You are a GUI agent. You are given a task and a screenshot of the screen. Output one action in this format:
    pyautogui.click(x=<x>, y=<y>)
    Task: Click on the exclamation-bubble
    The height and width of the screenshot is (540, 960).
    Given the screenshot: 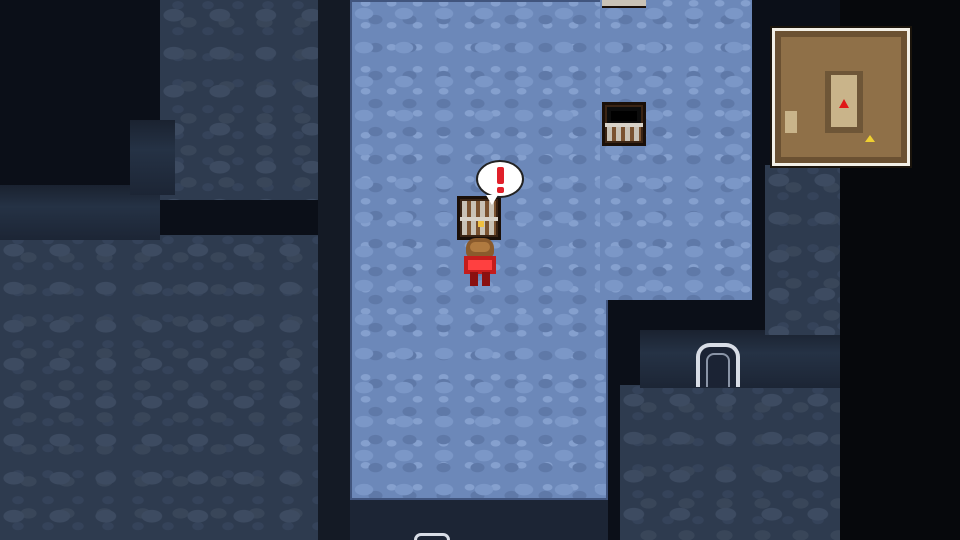 What is the action you would take?
    pyautogui.click(x=500, y=182)
    